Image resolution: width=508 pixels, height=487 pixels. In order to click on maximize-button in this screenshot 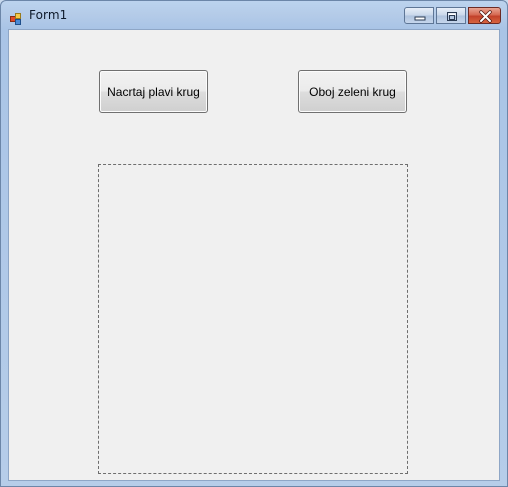, I will do `click(451, 15)`.